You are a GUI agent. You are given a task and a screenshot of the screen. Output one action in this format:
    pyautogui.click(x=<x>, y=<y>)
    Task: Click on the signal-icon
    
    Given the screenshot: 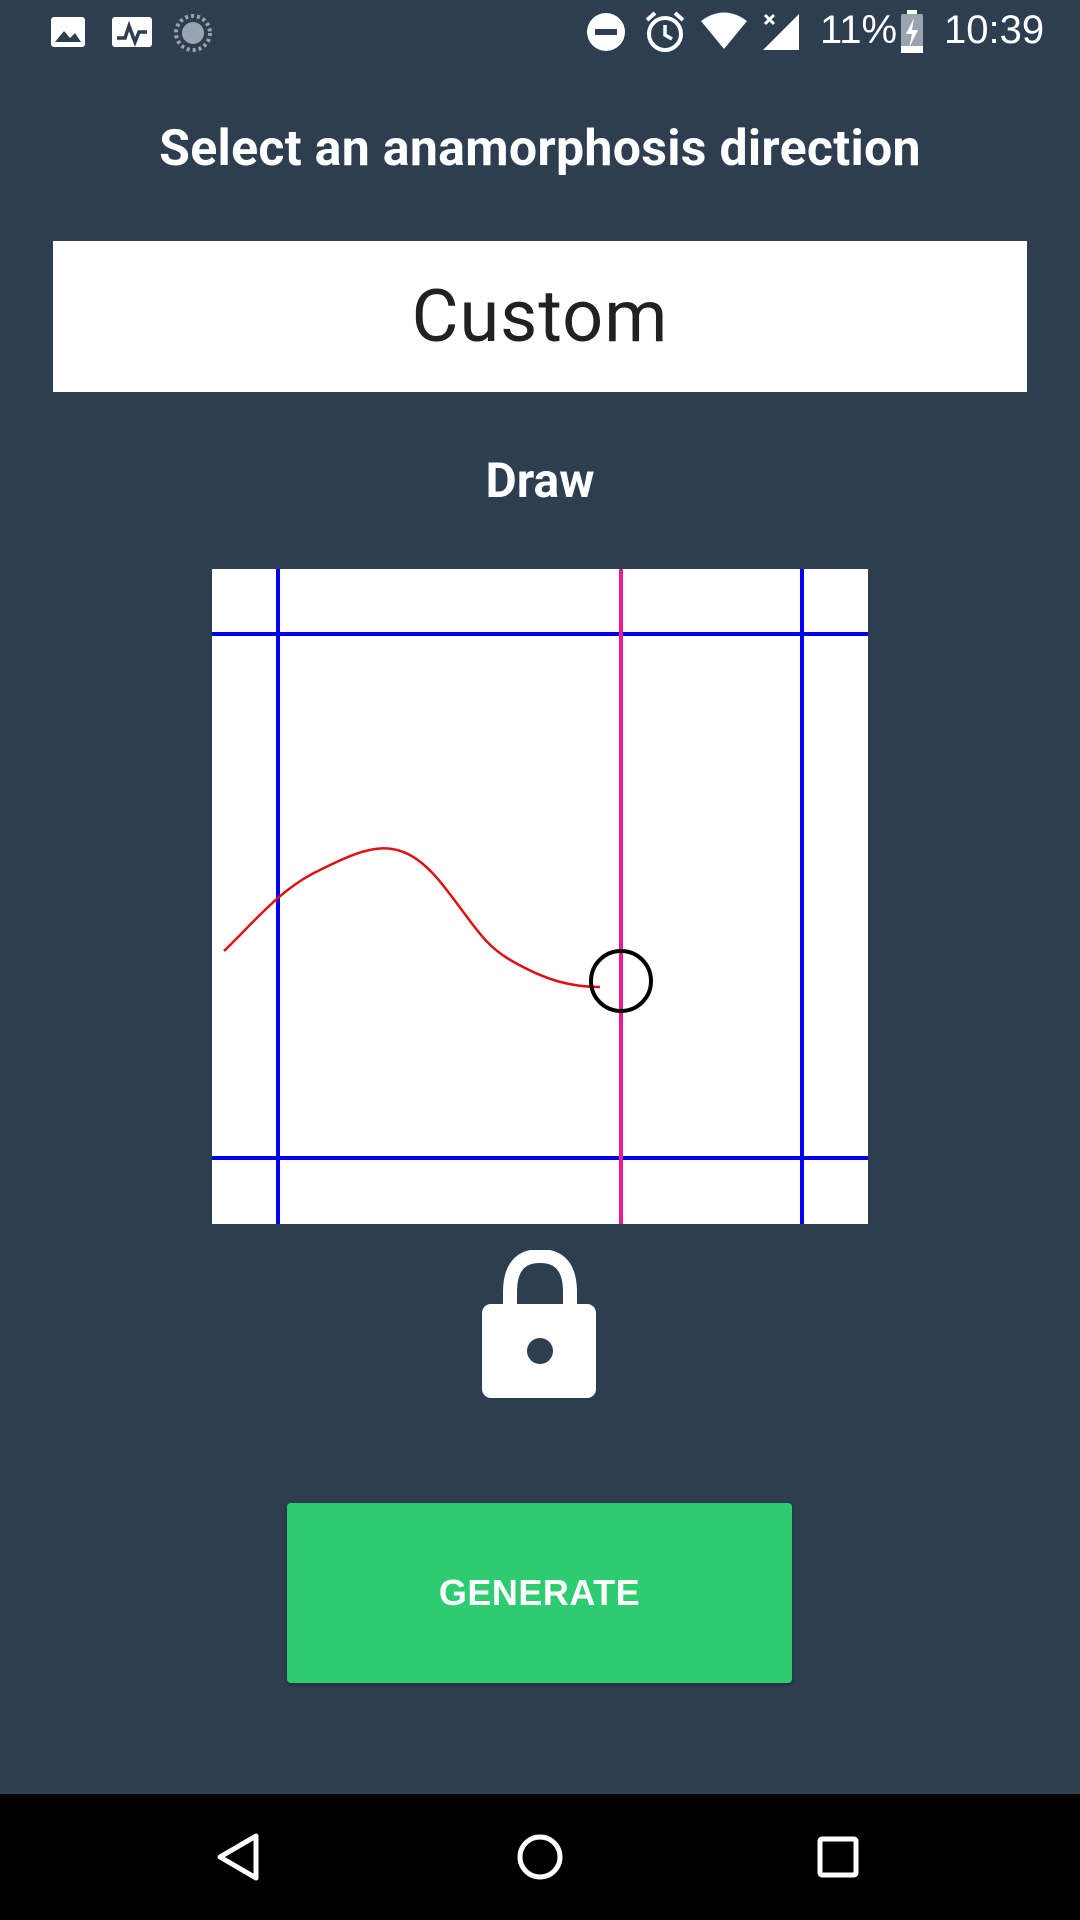 What is the action you would take?
    pyautogui.click(x=781, y=34)
    